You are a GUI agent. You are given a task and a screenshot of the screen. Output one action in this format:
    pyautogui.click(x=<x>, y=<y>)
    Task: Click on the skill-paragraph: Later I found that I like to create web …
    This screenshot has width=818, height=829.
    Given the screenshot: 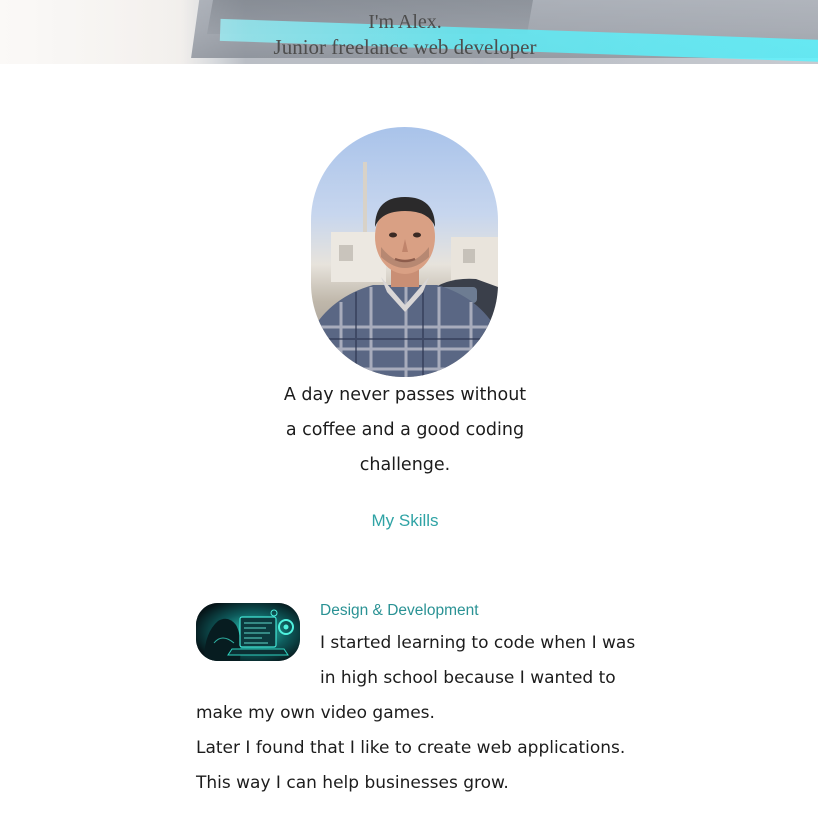 What is the action you would take?
    pyautogui.click(x=411, y=765)
    